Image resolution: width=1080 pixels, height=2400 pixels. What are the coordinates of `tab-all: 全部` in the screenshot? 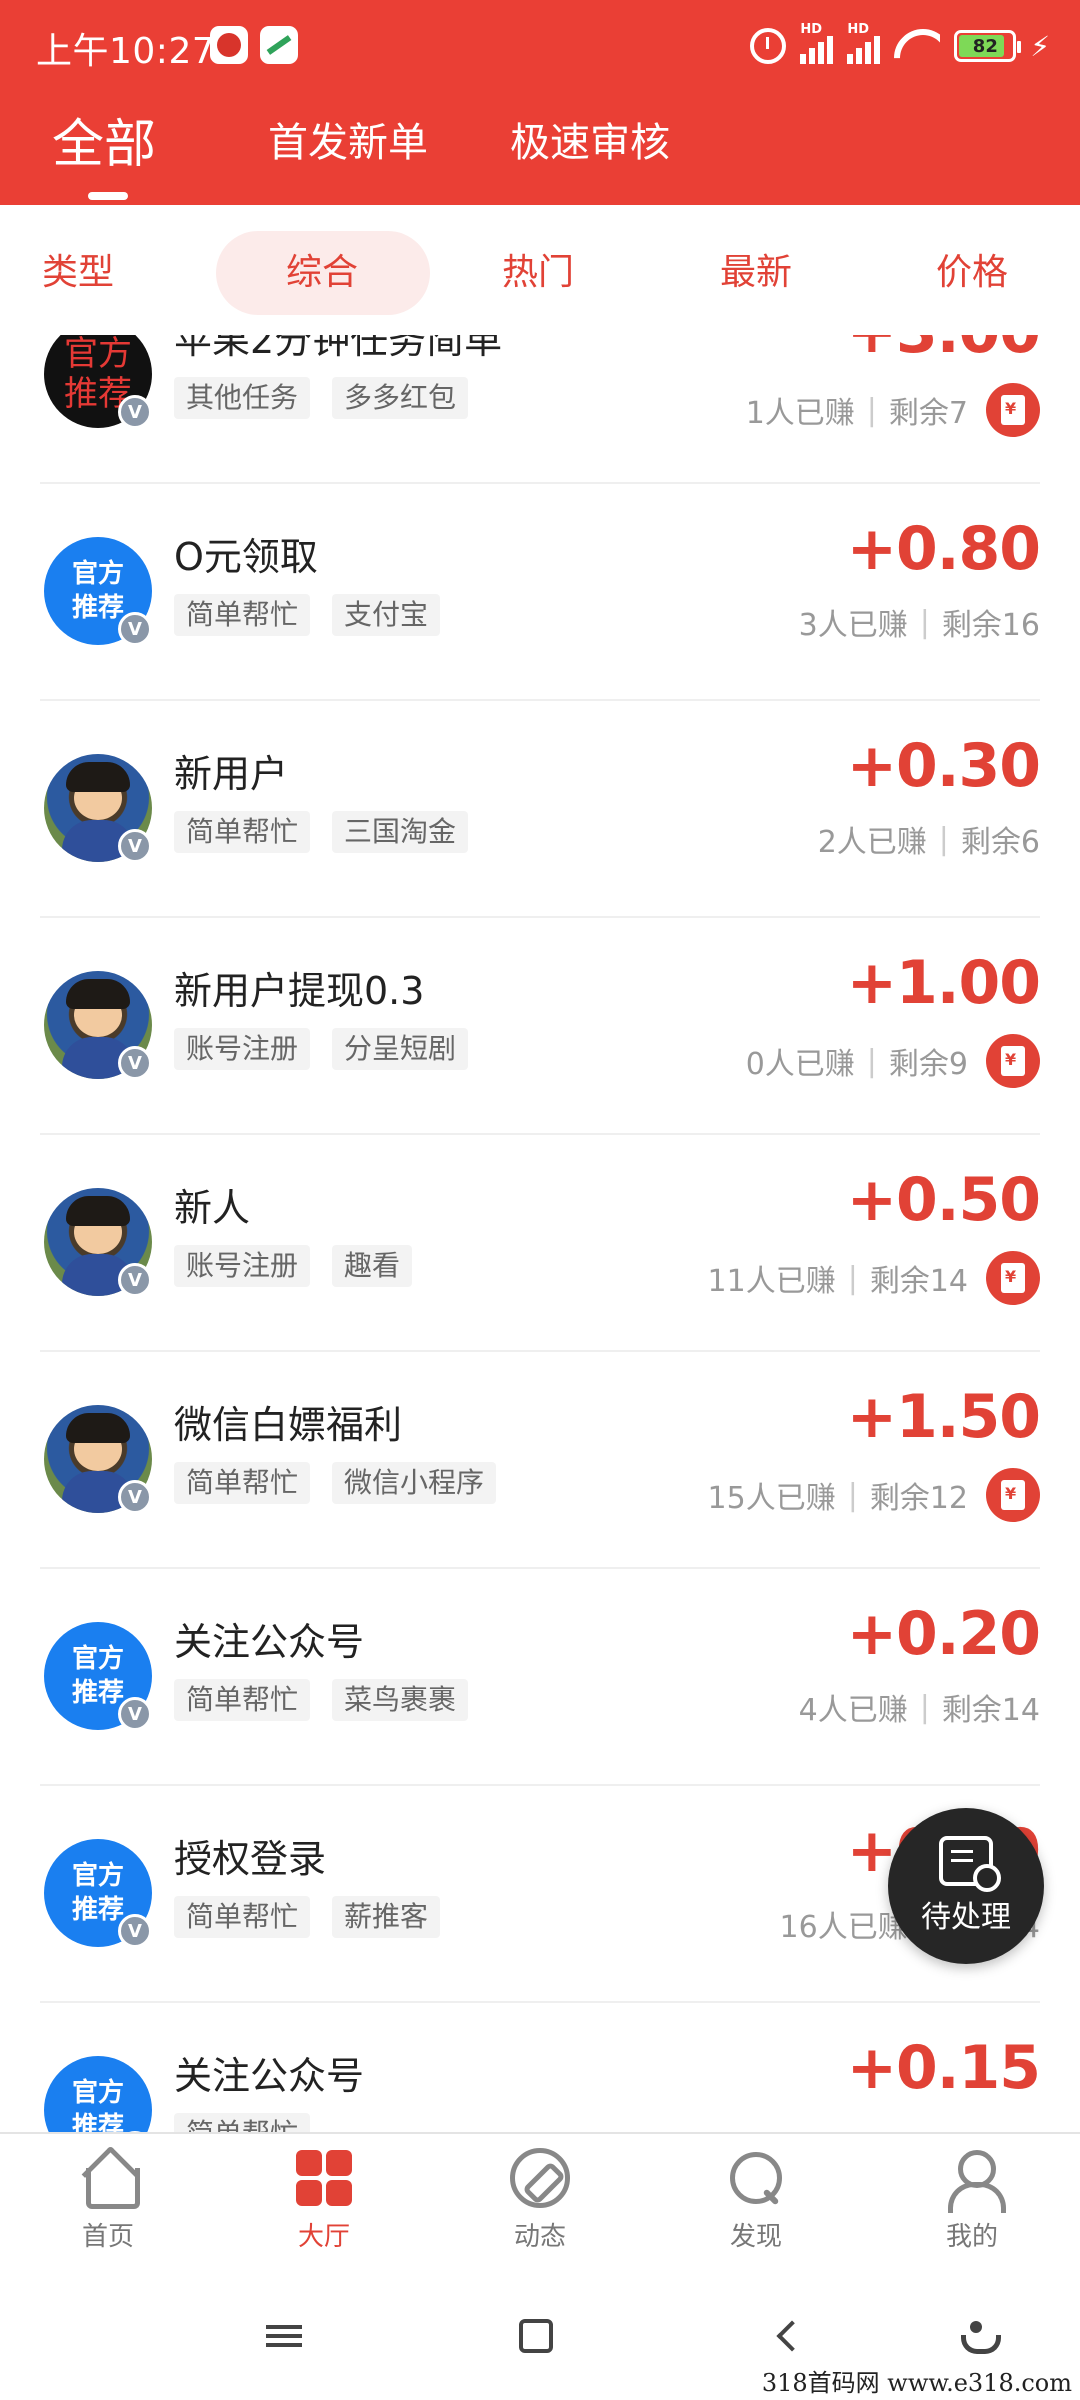 It's located at (104, 139).